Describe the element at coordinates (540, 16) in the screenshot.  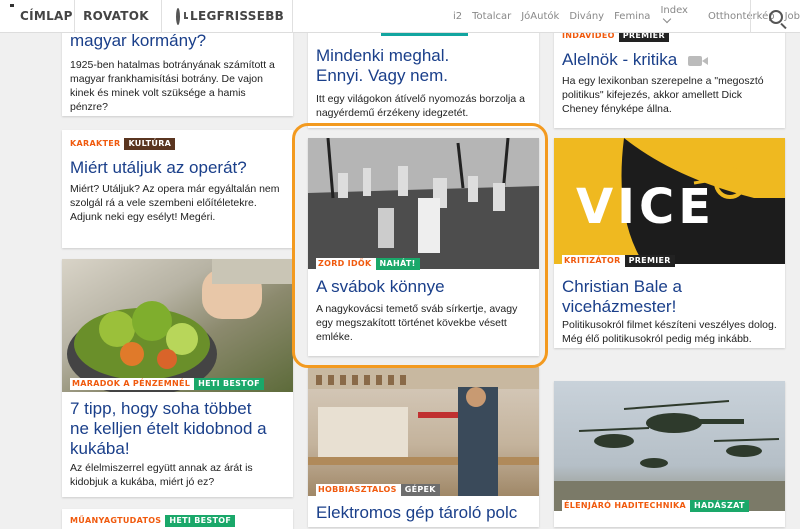
I see `site-link: JóAutók` at that location.